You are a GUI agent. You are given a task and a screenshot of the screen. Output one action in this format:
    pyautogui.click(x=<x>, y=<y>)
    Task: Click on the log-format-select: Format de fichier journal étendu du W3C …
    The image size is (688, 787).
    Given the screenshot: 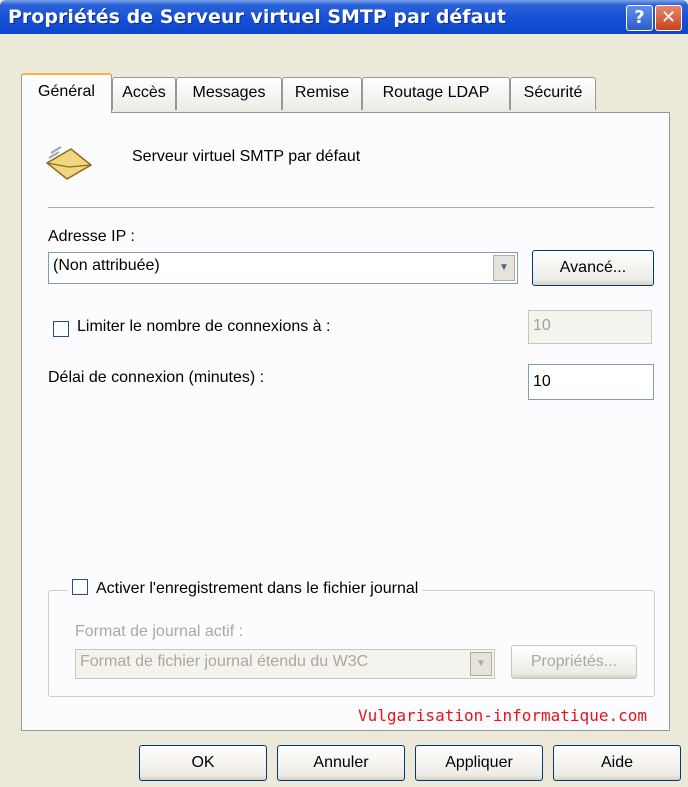 What is the action you would take?
    pyautogui.click(x=285, y=664)
    